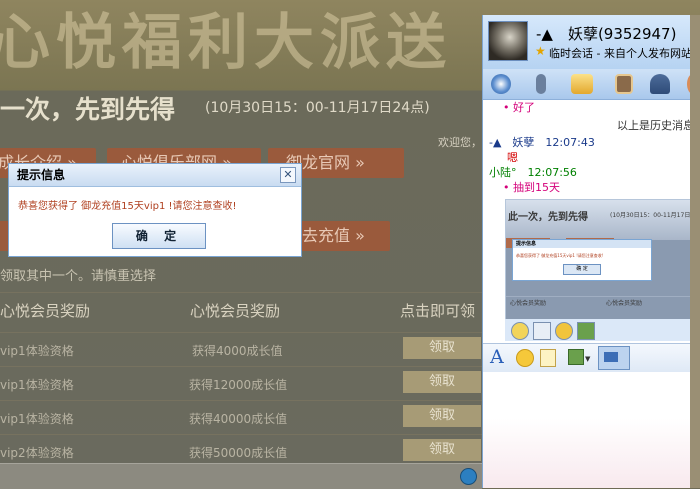 This screenshot has height=489, width=700. Describe the element at coordinates (655, 125) in the screenshot. I see `history-divider-text: 以上是历史消息` at that location.